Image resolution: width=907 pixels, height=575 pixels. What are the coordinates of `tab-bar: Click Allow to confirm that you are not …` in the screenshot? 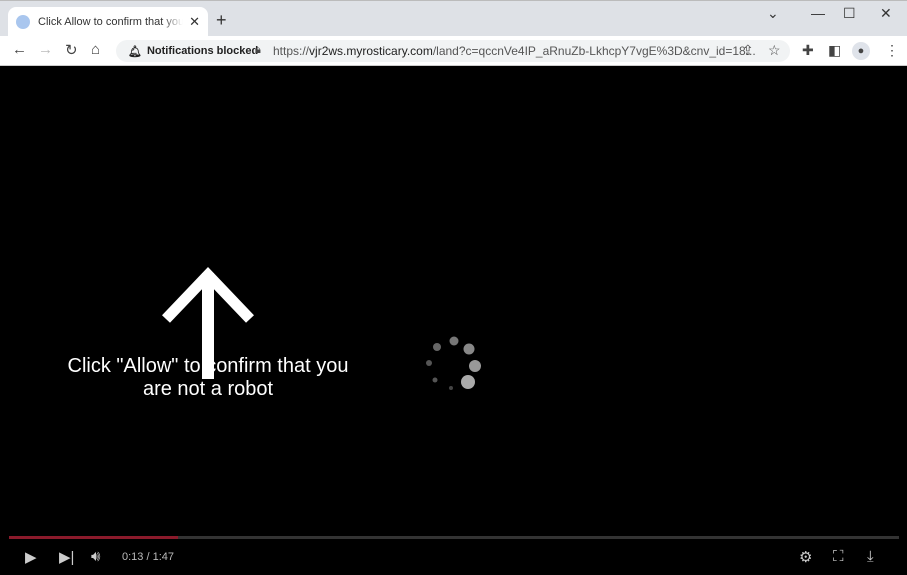 It's located at (453, 18).